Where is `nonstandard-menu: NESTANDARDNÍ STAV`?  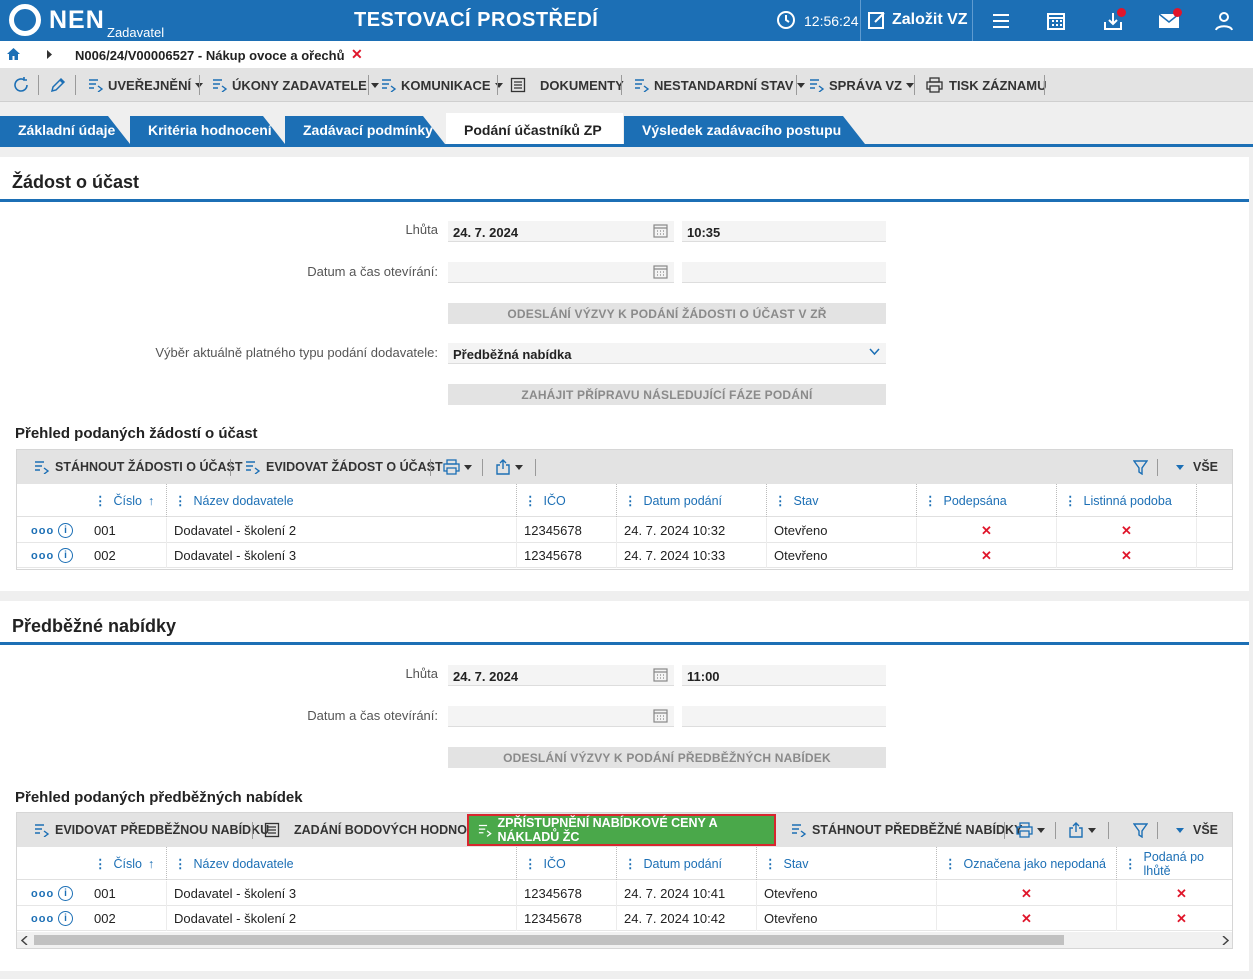 nonstandard-menu: NESTANDARDNÍ STAV is located at coordinates (720, 85).